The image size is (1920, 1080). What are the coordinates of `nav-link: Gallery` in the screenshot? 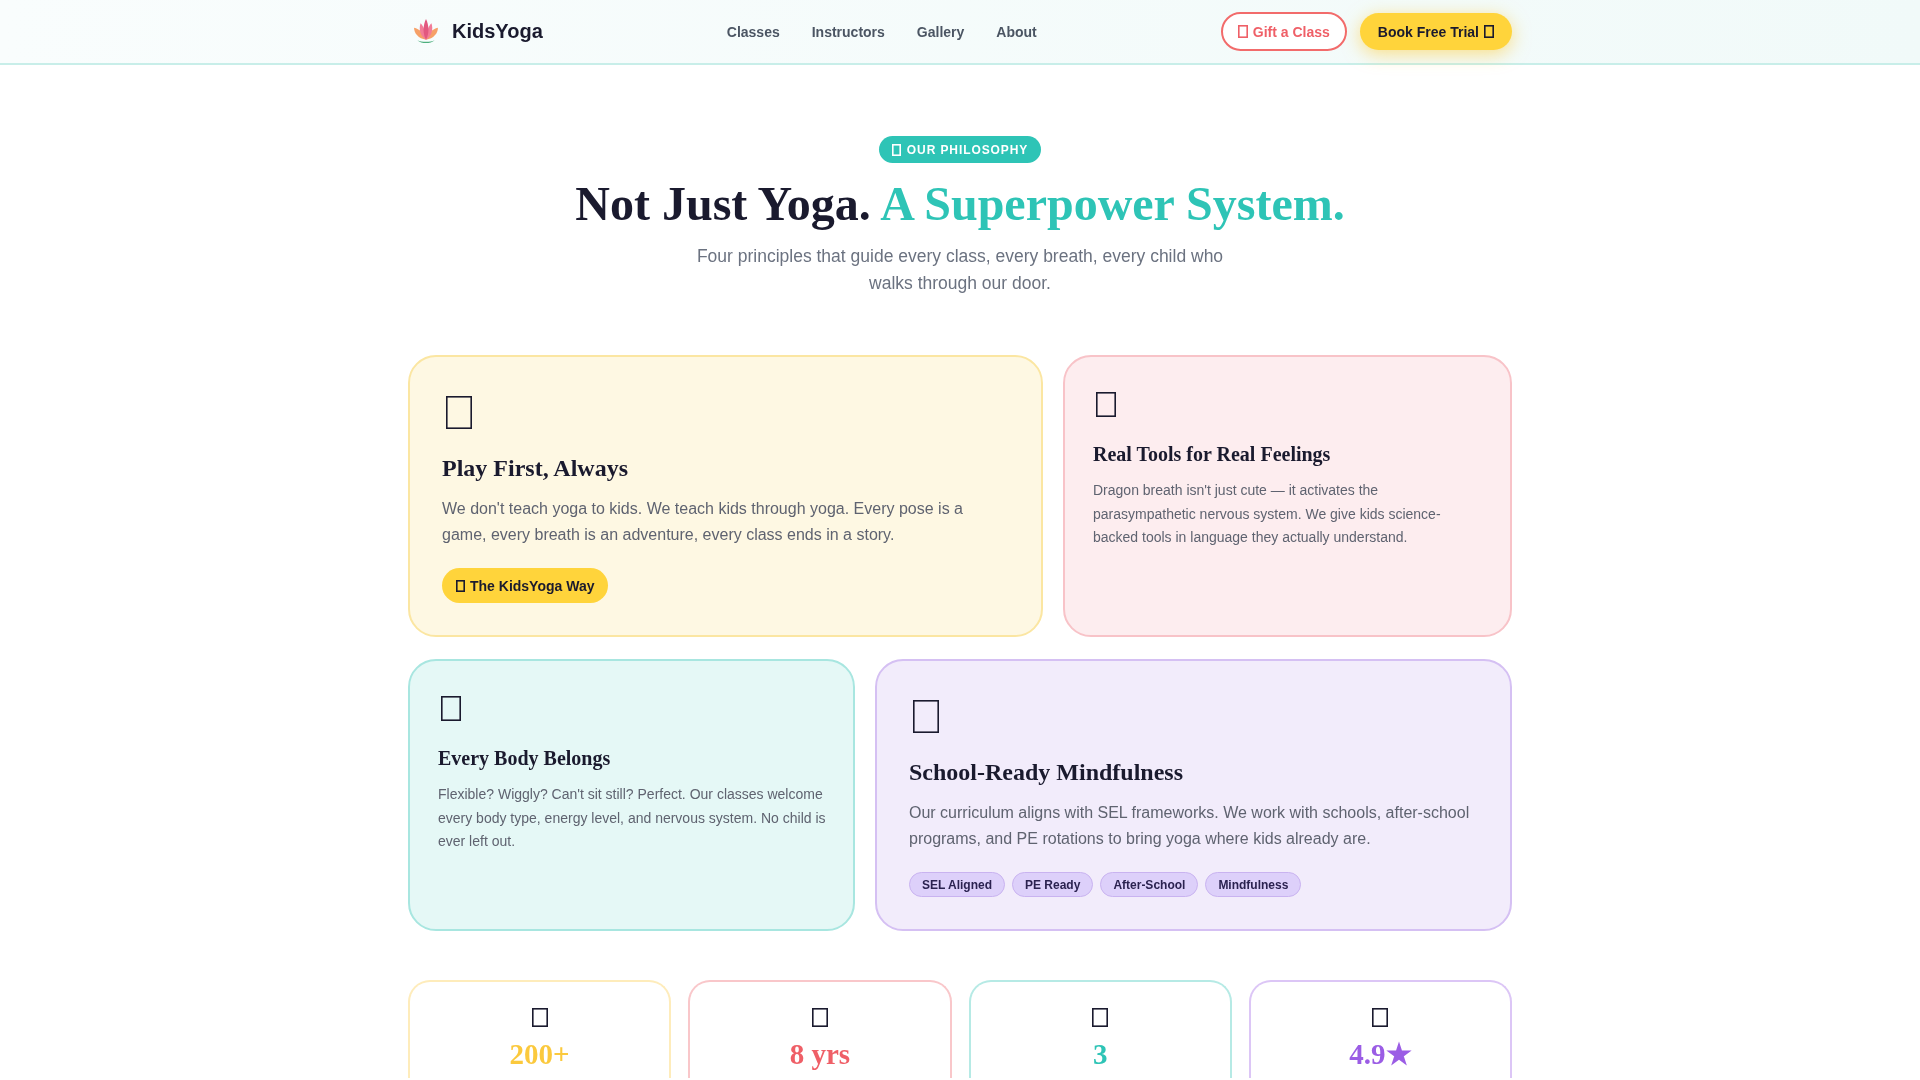 It's located at (940, 31).